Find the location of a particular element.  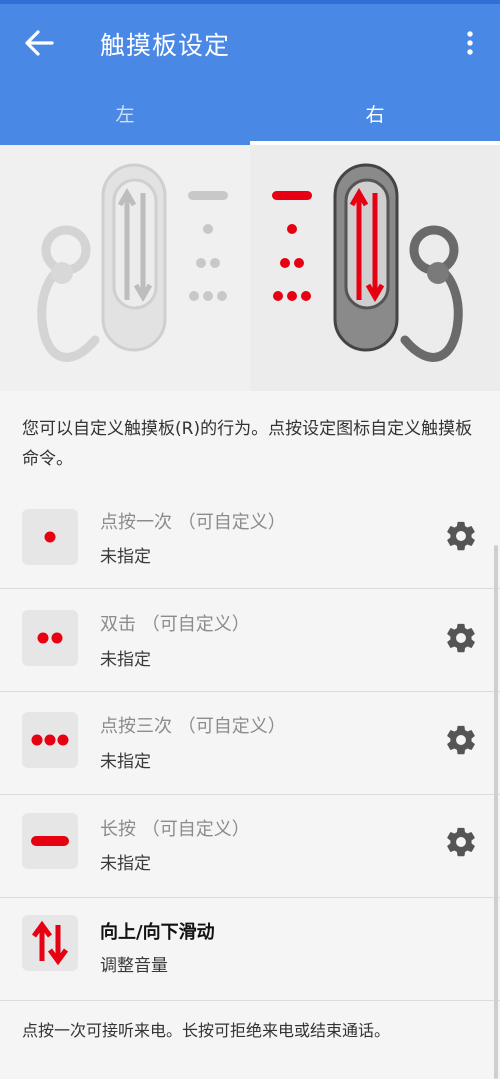

scrollbar is located at coordinates (496, 812).